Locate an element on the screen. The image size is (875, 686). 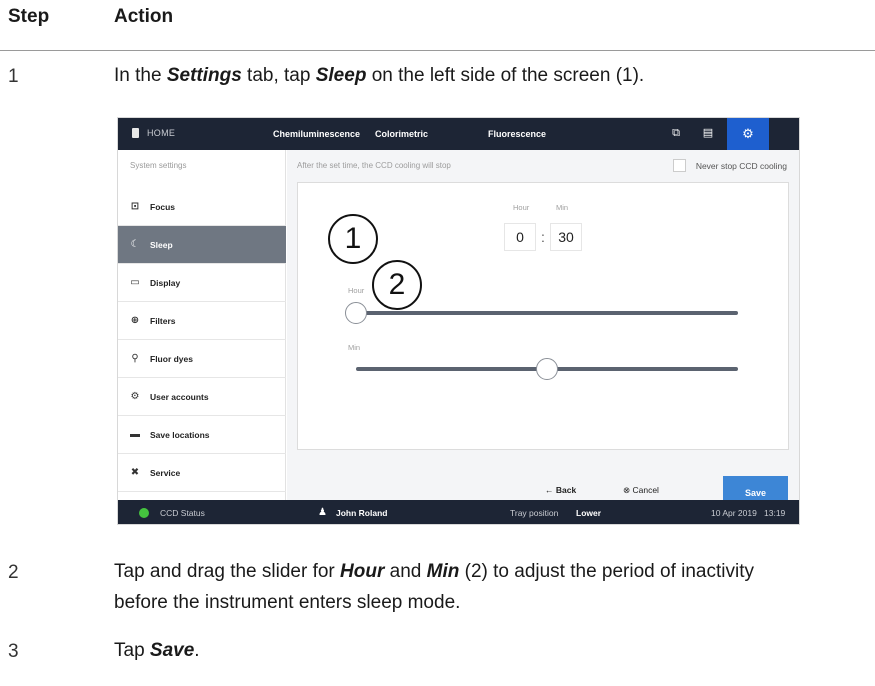
home-icon is located at coordinates (135, 133).